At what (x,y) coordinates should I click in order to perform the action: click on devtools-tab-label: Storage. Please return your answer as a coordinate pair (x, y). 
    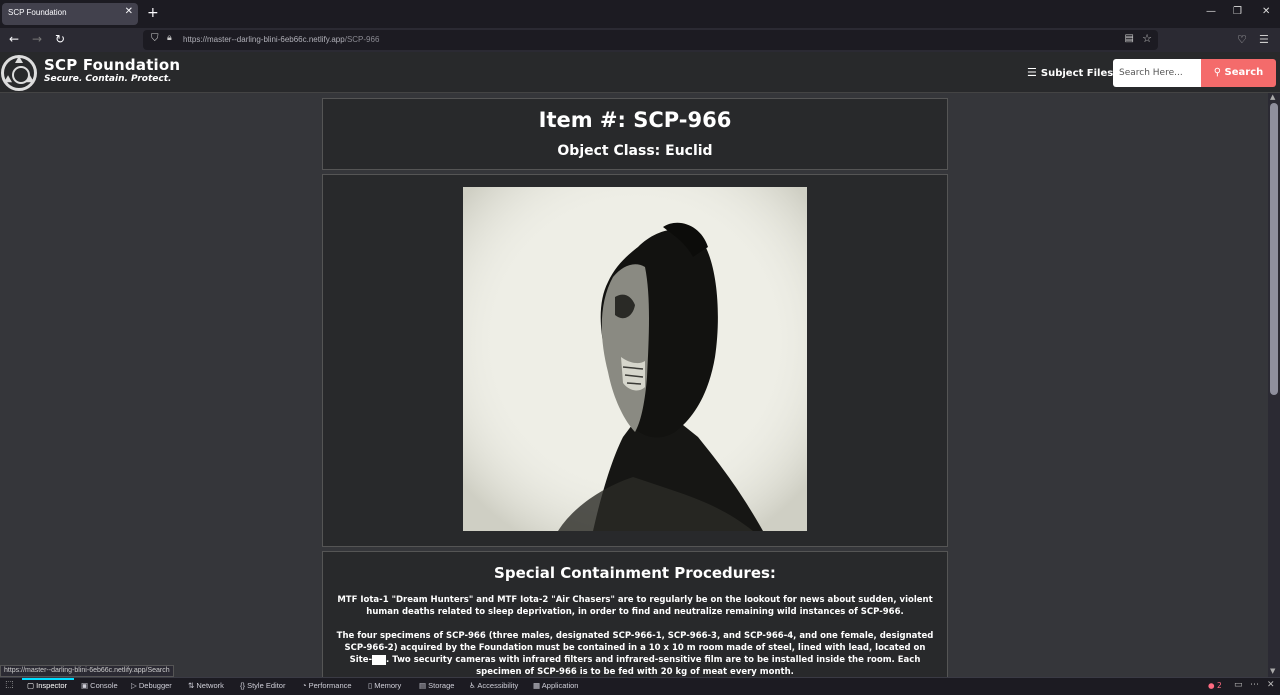
    Looking at the image, I should click on (441, 685).